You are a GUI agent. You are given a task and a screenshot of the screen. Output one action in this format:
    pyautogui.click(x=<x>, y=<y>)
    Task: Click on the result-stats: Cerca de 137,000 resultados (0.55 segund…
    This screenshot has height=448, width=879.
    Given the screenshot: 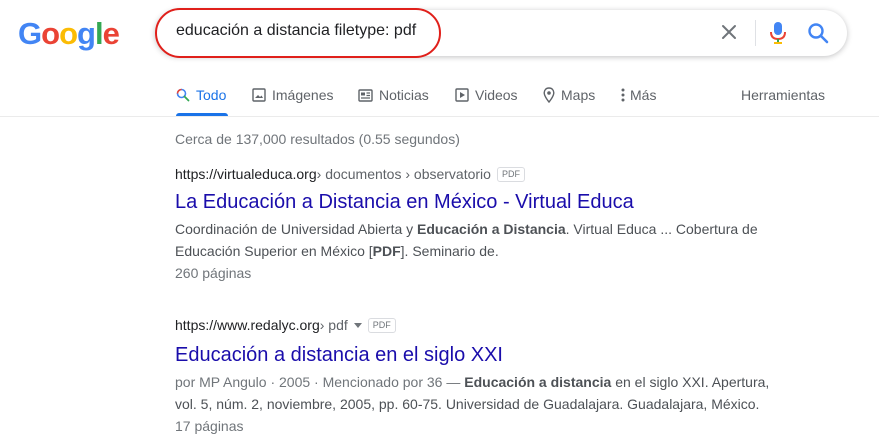 What is the action you would take?
    pyautogui.click(x=317, y=139)
    